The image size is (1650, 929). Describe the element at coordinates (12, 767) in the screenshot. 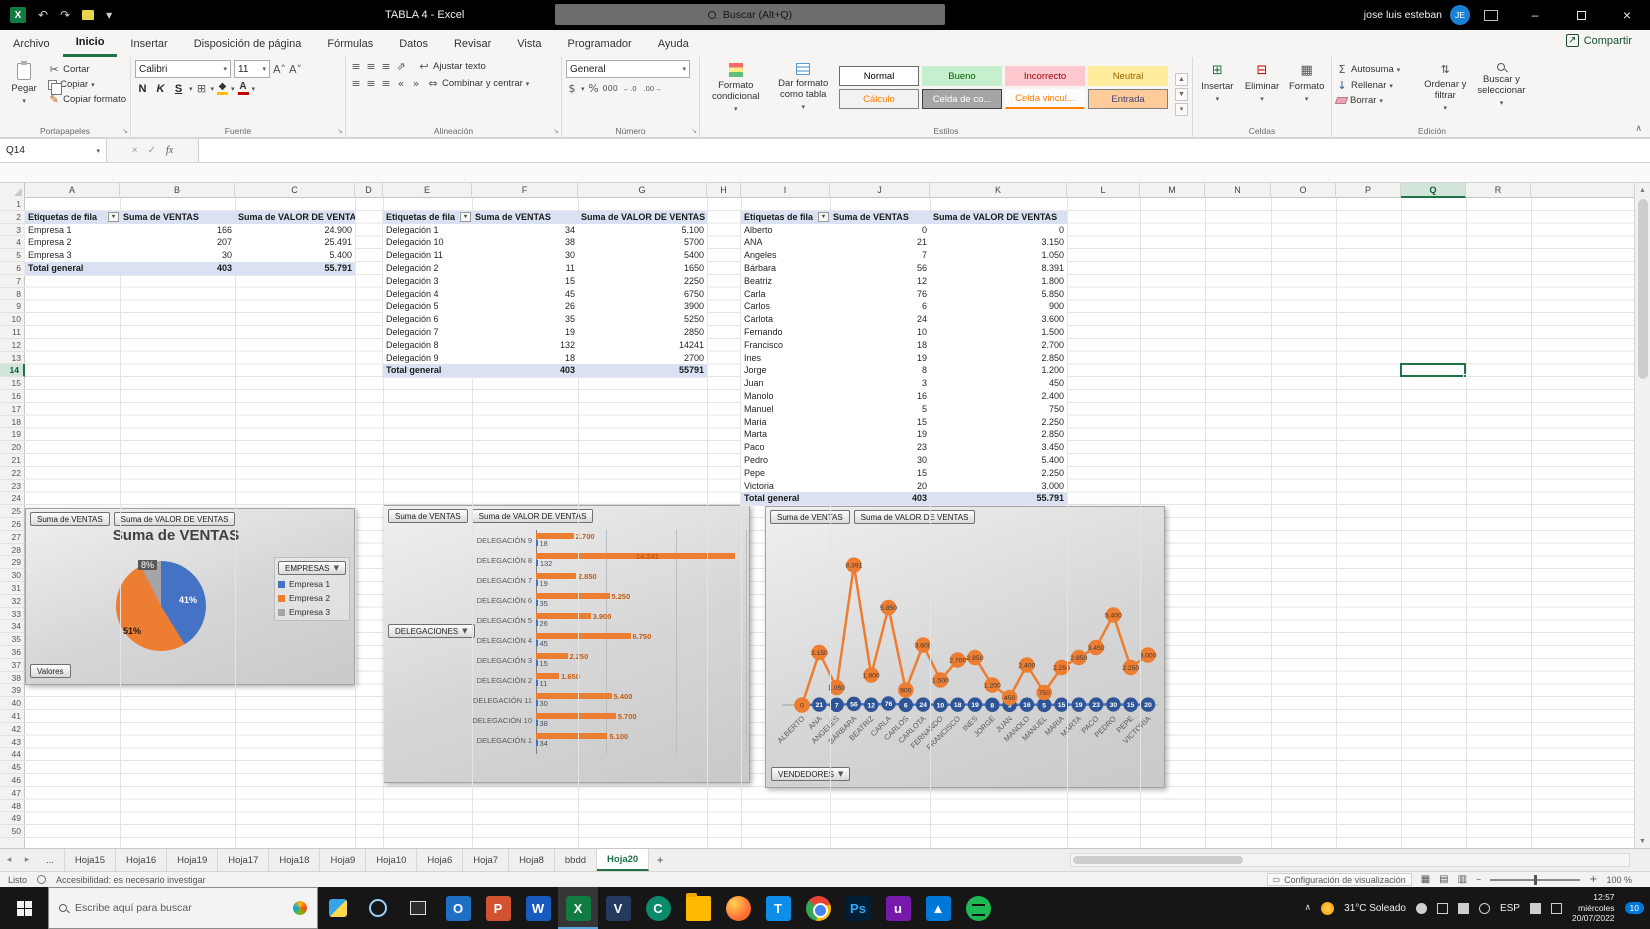

I see `row-header-45: 45` at that location.